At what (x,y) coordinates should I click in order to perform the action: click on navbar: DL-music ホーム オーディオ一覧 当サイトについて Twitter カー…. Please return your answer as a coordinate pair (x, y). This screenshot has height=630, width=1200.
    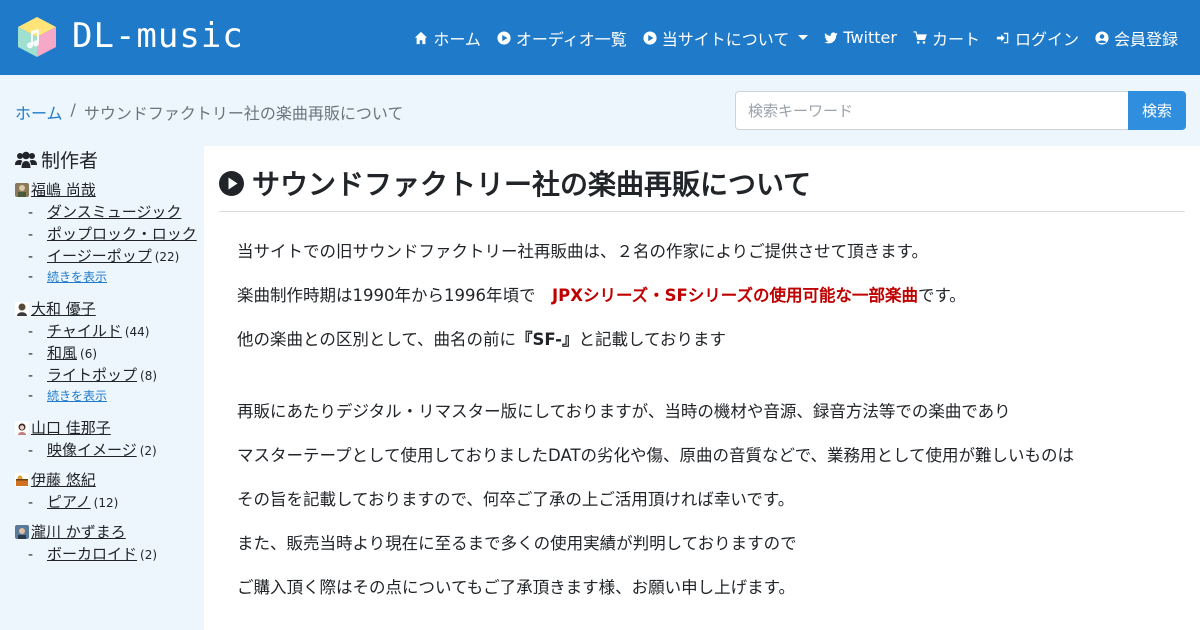
    Looking at the image, I should click on (600, 37).